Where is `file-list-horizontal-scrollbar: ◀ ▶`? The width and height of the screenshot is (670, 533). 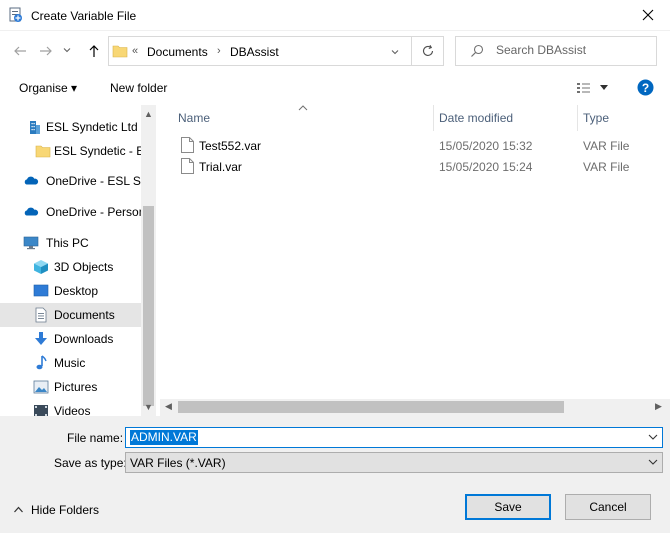 file-list-horizontal-scrollbar: ◀ ▶ is located at coordinates (415, 407).